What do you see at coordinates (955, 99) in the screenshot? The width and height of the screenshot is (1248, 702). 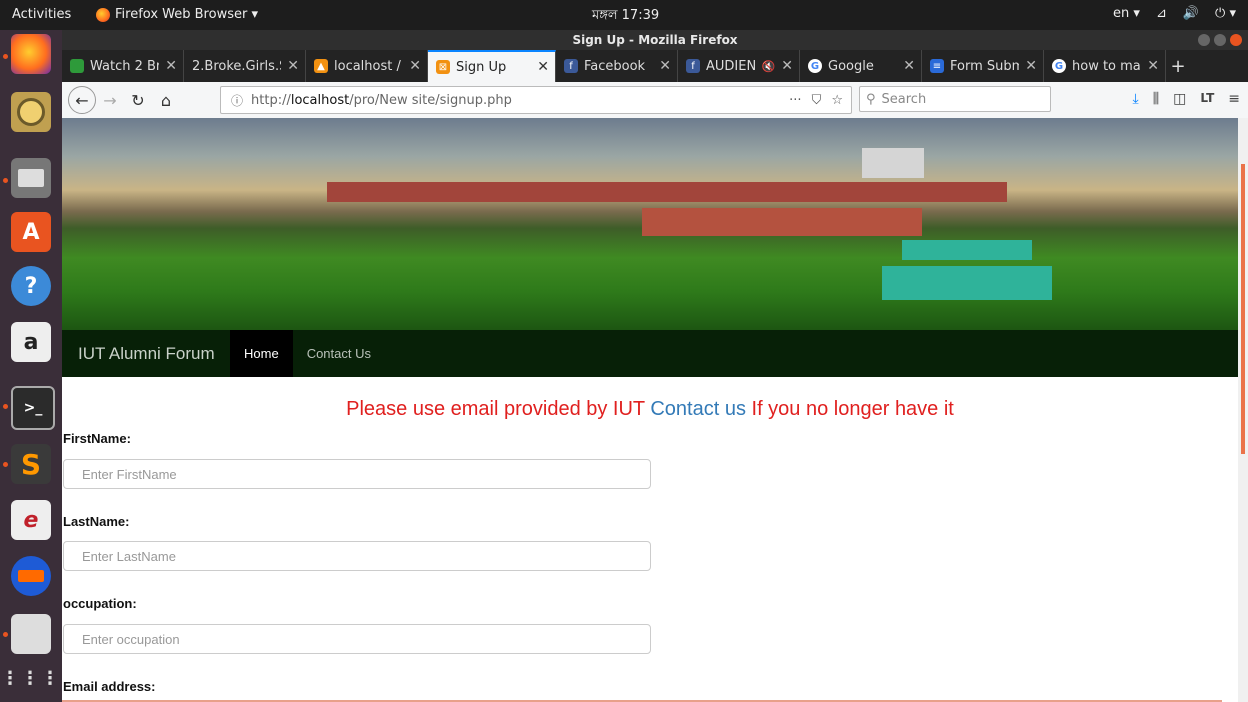 I see `search-bar: ⚲ Search` at bounding box center [955, 99].